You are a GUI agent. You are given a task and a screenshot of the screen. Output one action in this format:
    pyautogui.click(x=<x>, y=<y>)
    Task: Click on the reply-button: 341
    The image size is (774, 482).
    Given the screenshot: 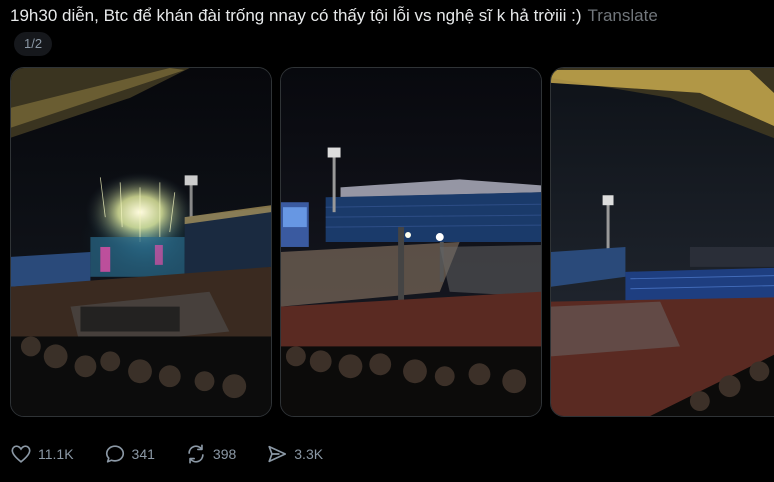 What is the action you would take?
    pyautogui.click(x=129, y=454)
    